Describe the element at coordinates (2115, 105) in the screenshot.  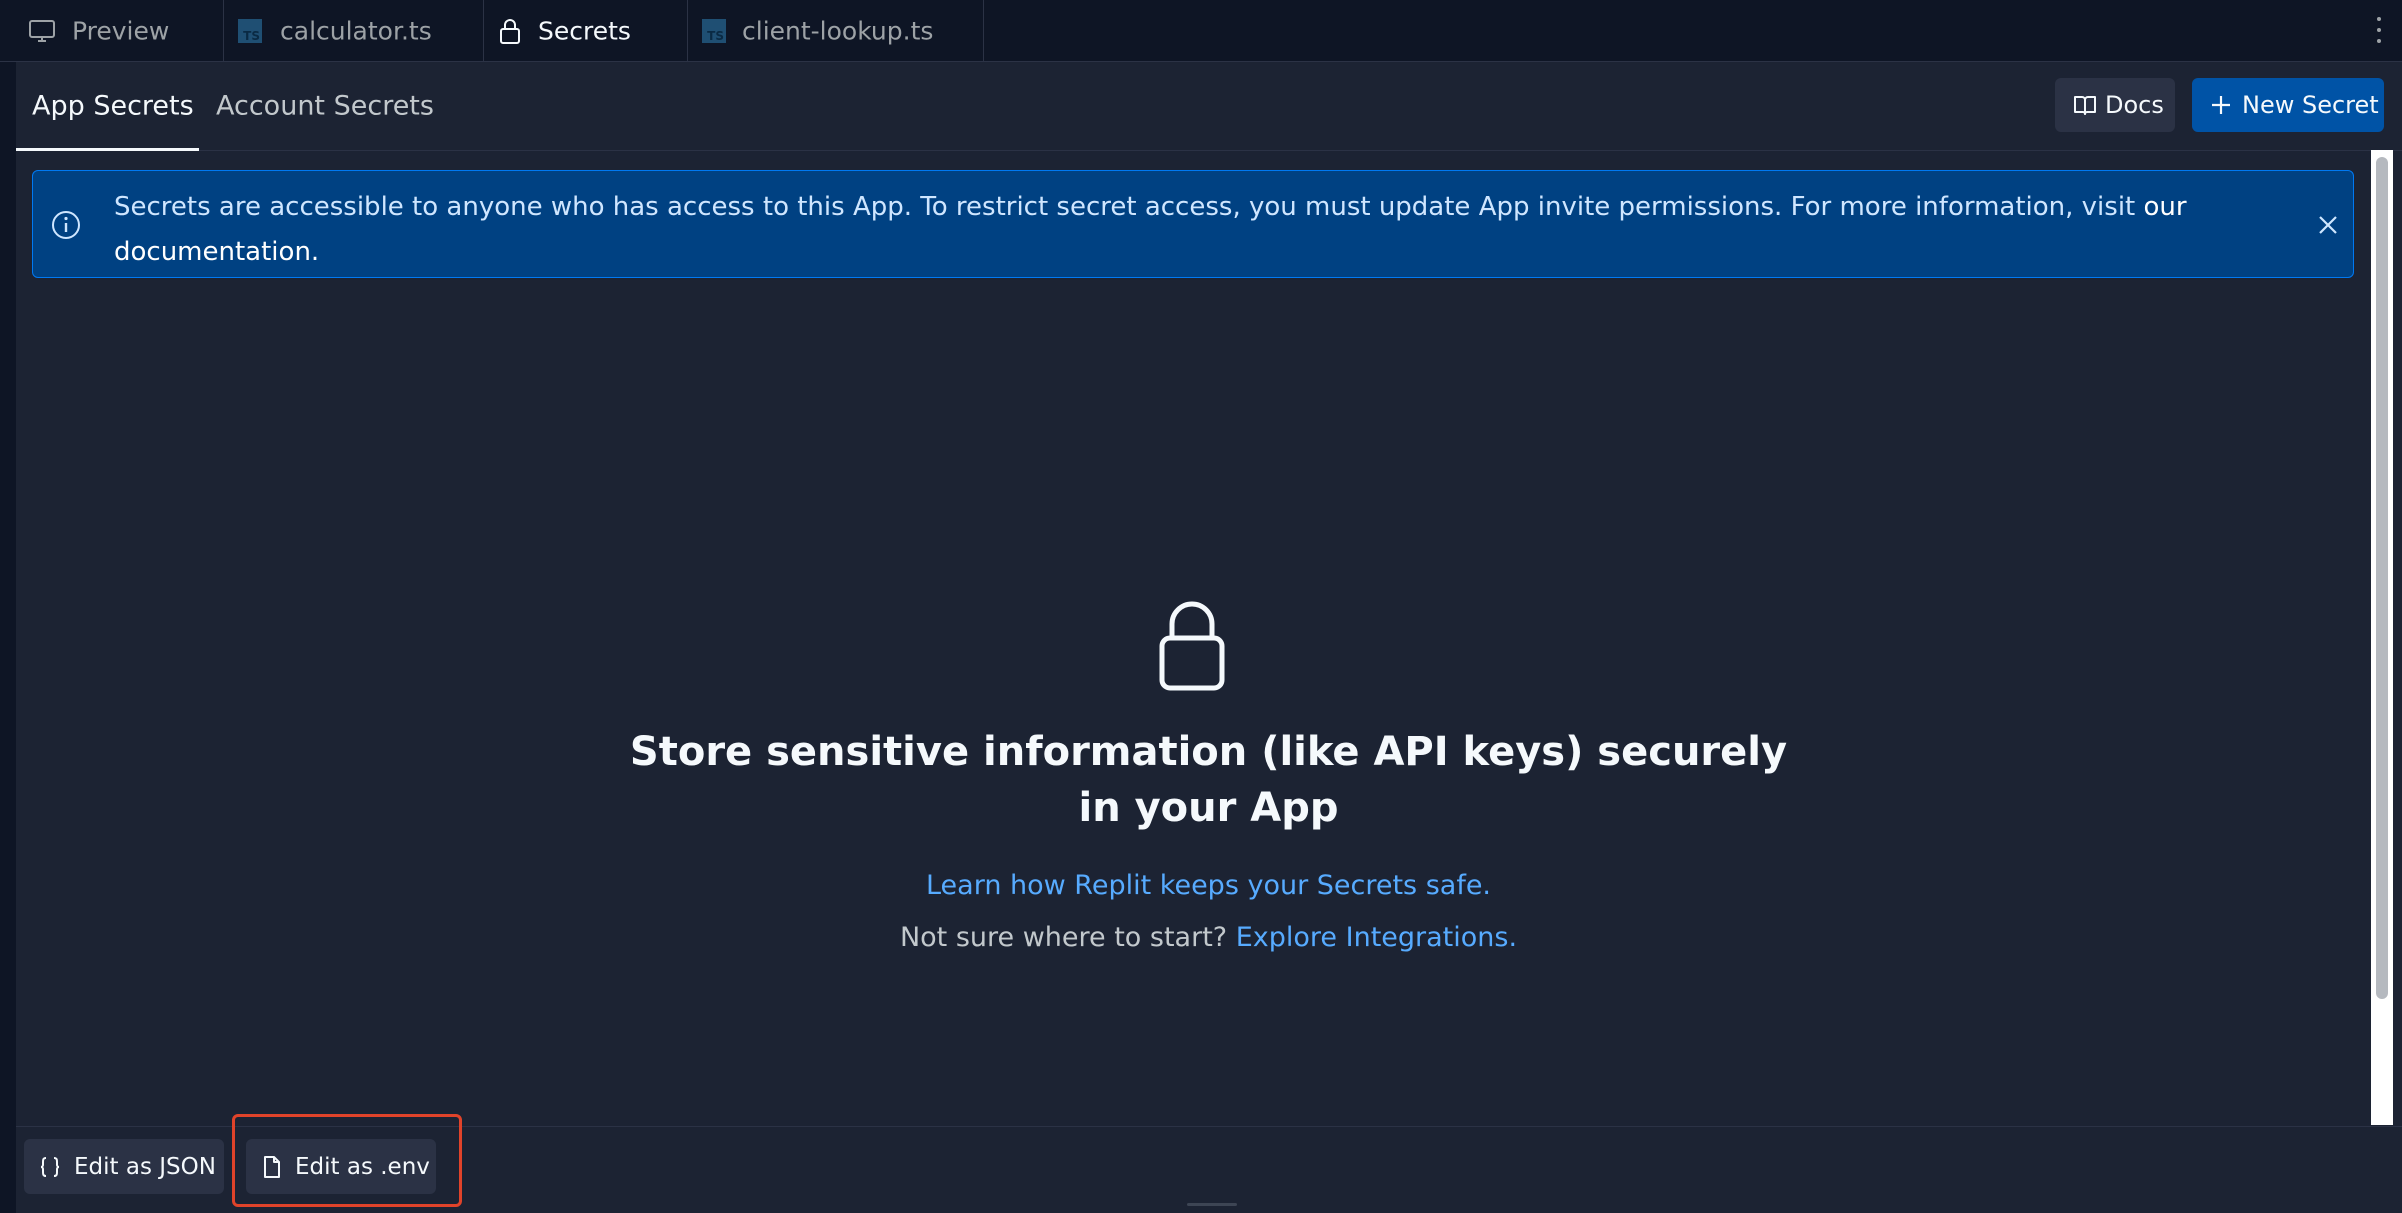
I see `docs-button: Docs` at that location.